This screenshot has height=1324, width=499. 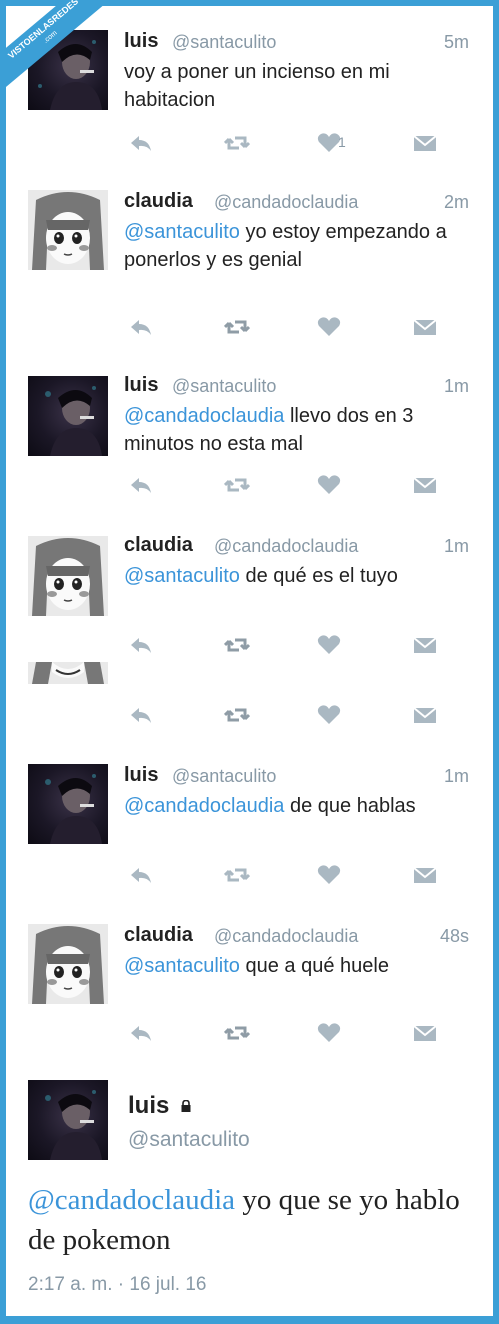 I want to click on tweet-text: @candadoclaudia de que hablas, so click(x=299, y=806).